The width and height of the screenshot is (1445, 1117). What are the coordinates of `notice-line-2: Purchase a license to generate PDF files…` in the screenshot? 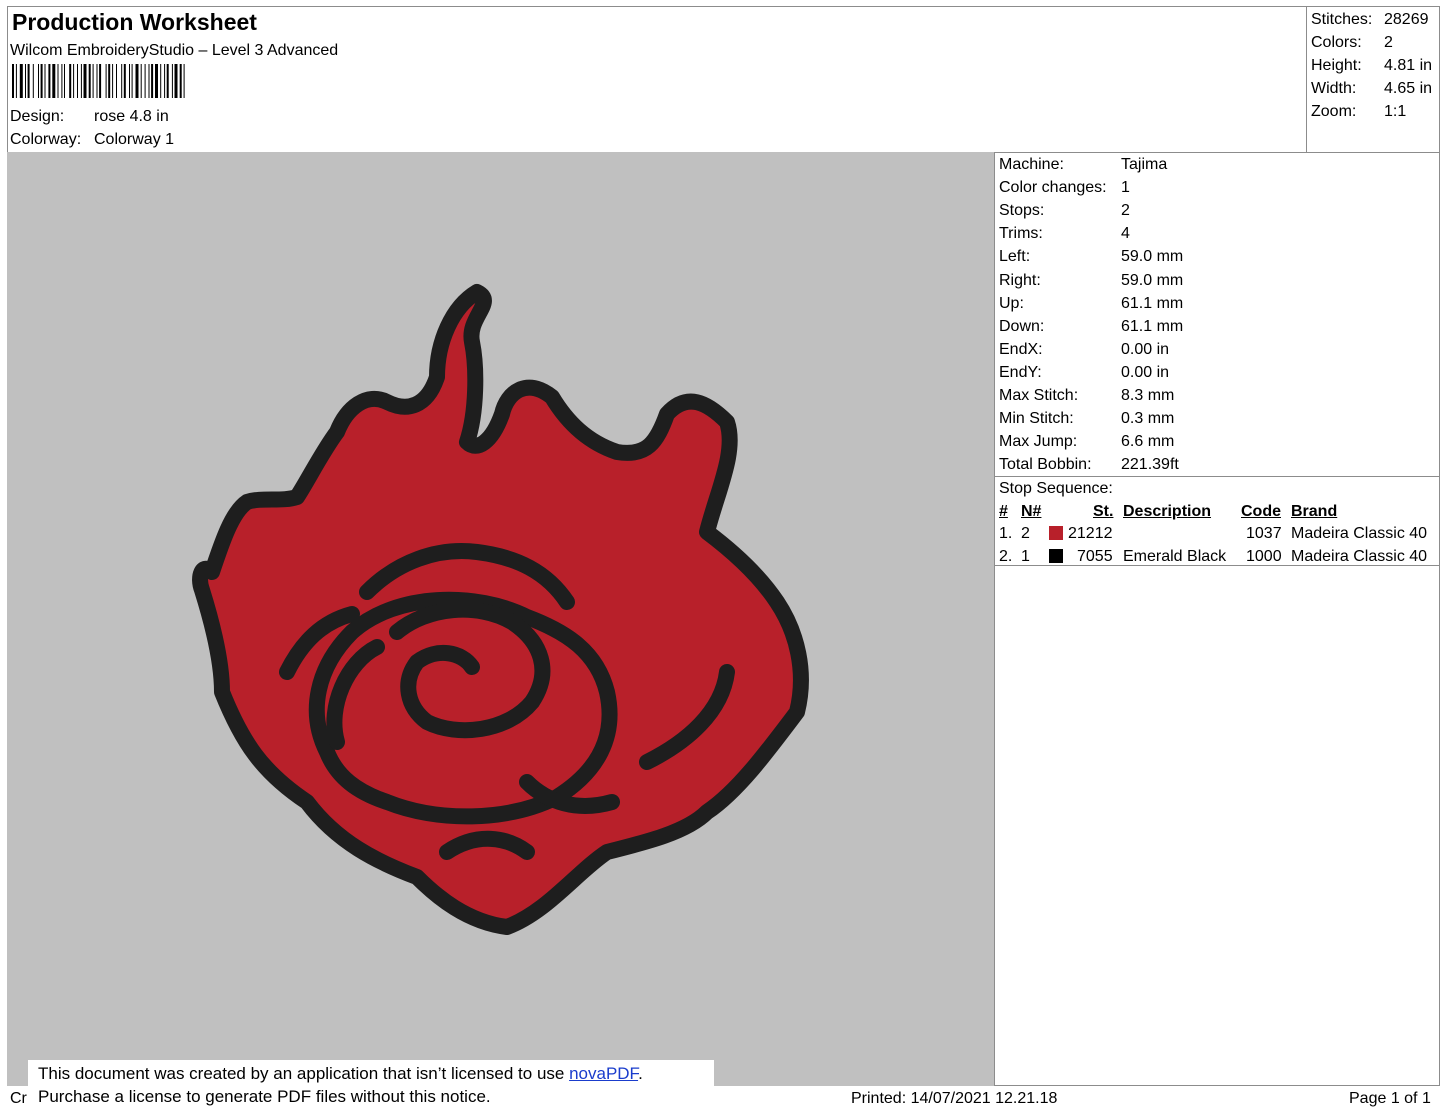 It's located at (264, 1096).